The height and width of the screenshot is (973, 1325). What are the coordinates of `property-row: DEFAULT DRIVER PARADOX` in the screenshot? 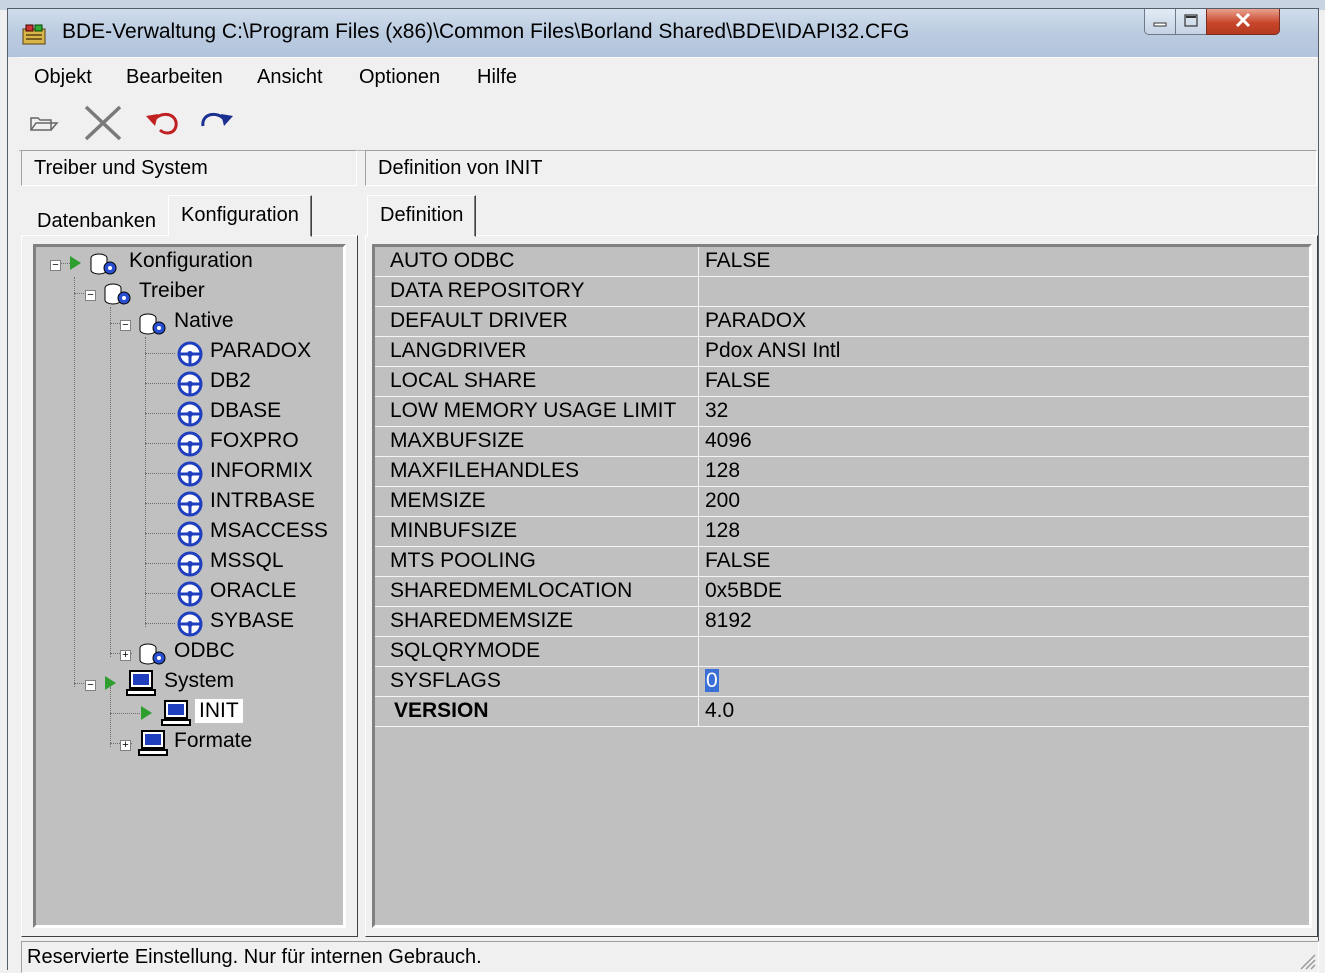 It's located at (842, 322).